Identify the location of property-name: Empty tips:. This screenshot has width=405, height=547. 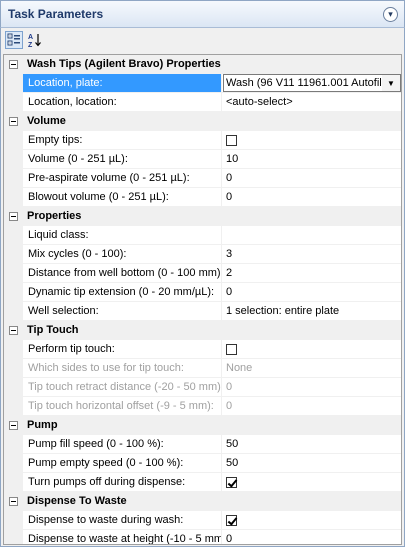
(122, 140).